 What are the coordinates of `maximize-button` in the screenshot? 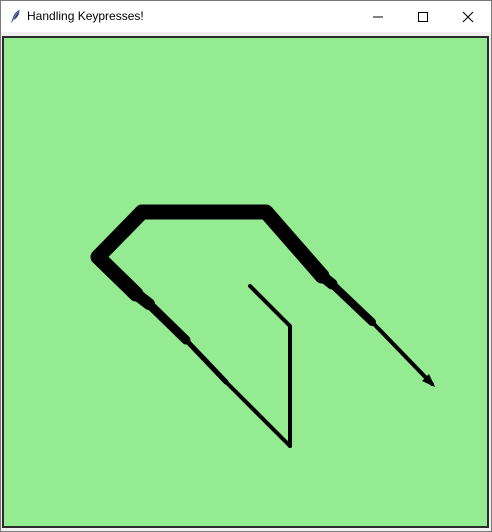 It's located at (423, 16).